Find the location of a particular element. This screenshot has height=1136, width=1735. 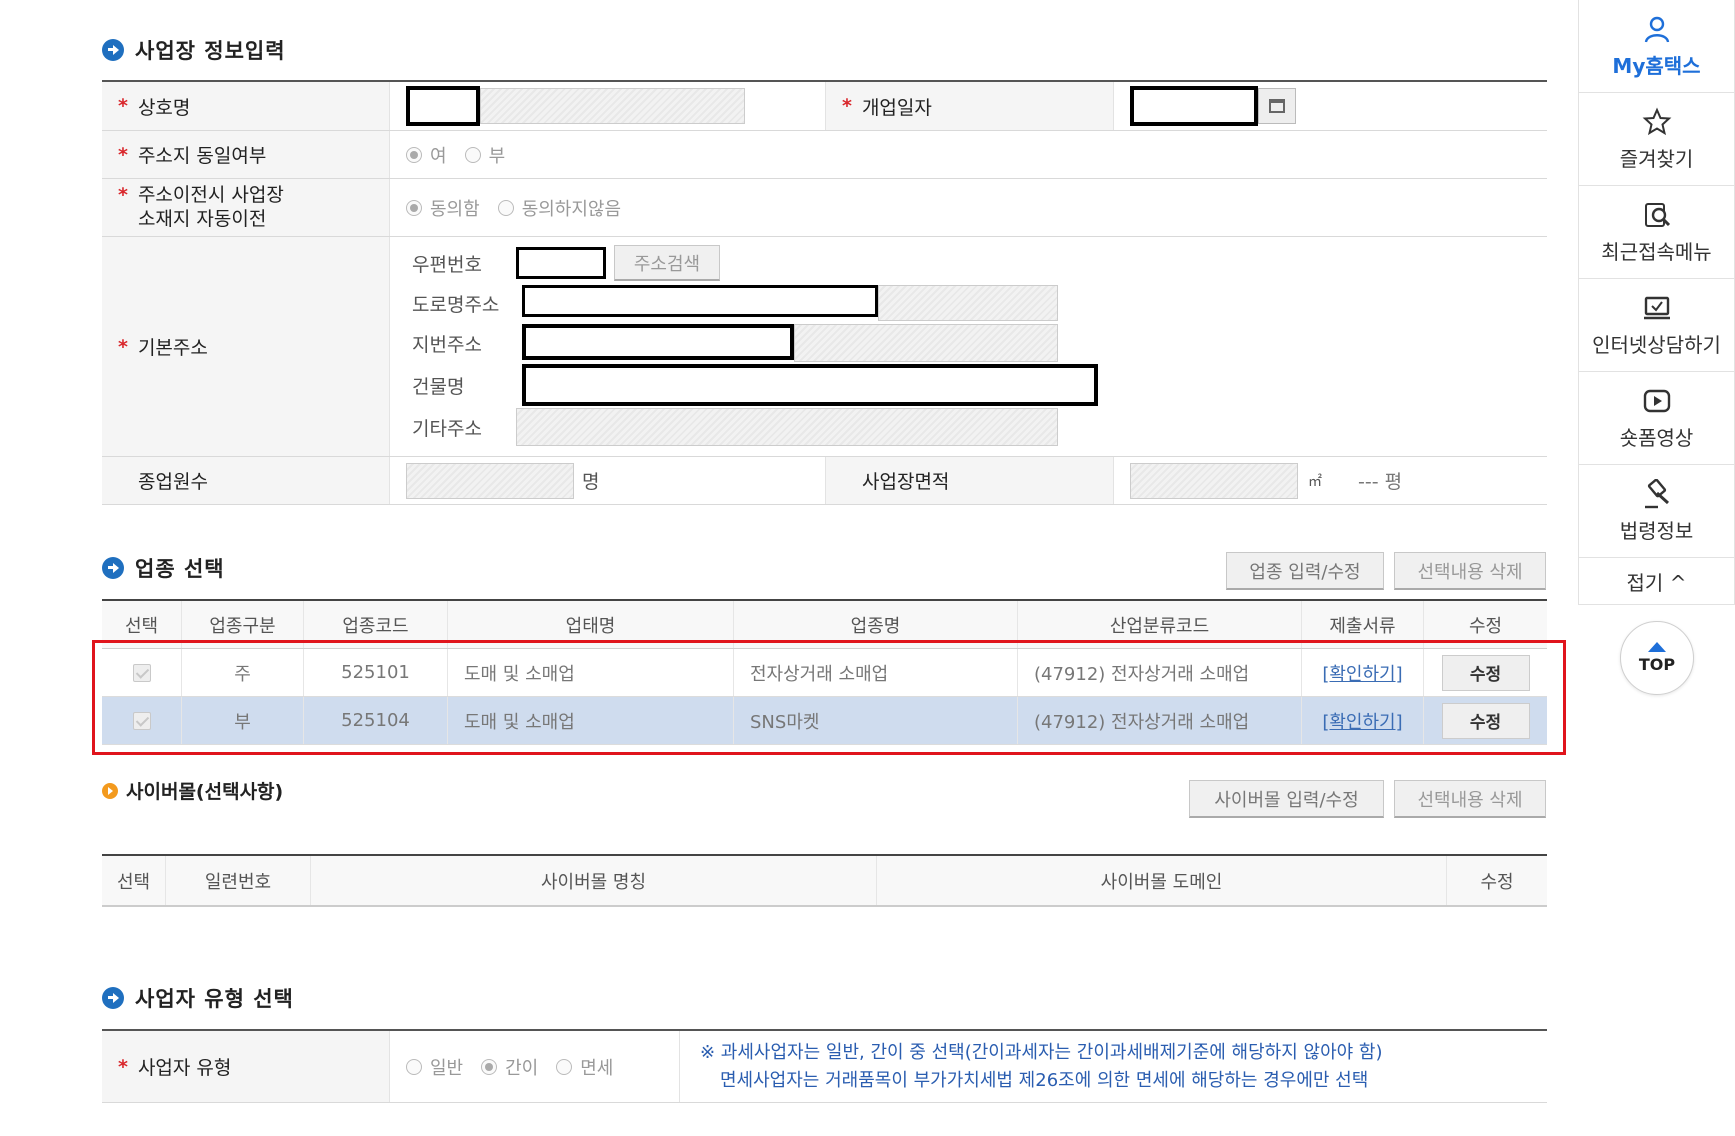

person-icon is located at coordinates (1656, 29).